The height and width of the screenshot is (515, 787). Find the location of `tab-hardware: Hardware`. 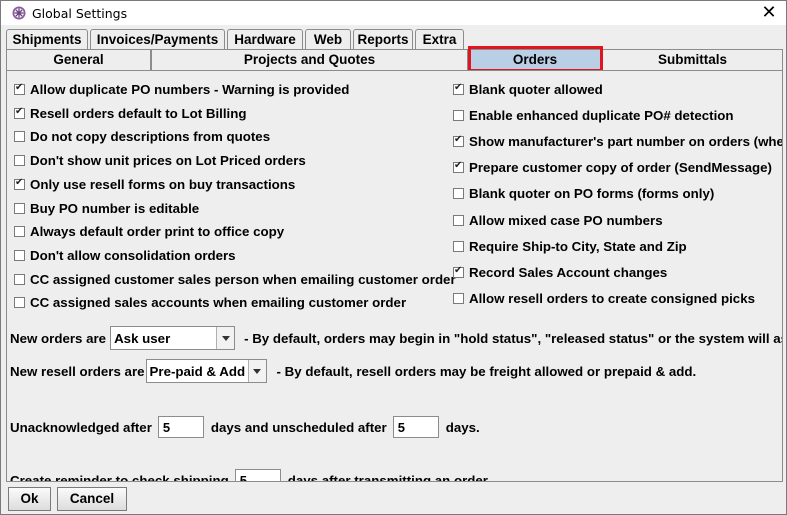

tab-hardware: Hardware is located at coordinates (265, 39).